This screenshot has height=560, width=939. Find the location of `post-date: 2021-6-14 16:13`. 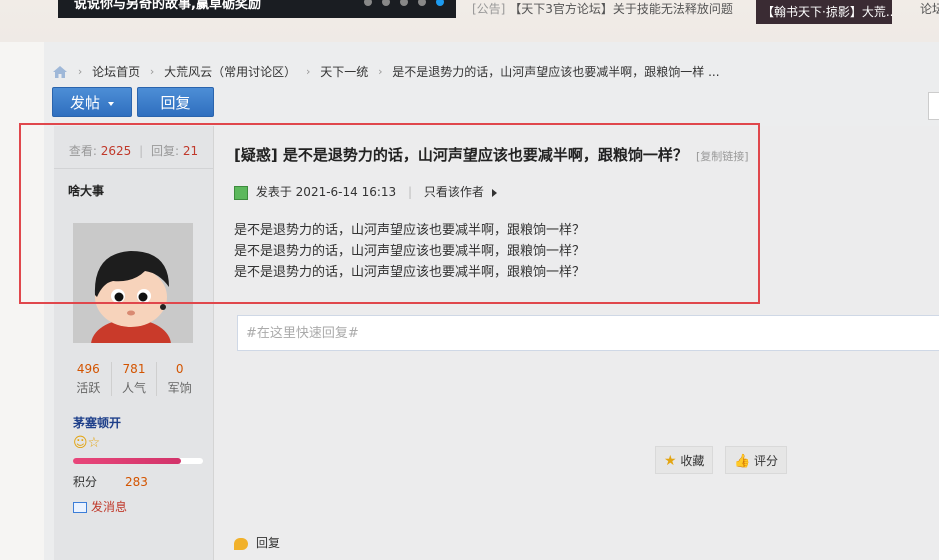

post-date: 2021-6-14 16:13 is located at coordinates (346, 192).